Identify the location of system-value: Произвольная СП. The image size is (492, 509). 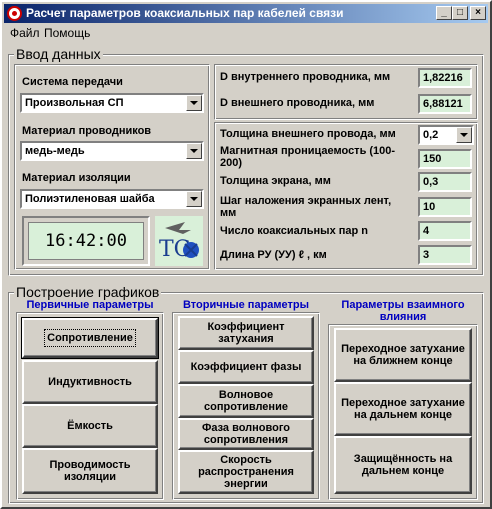
(74, 103).